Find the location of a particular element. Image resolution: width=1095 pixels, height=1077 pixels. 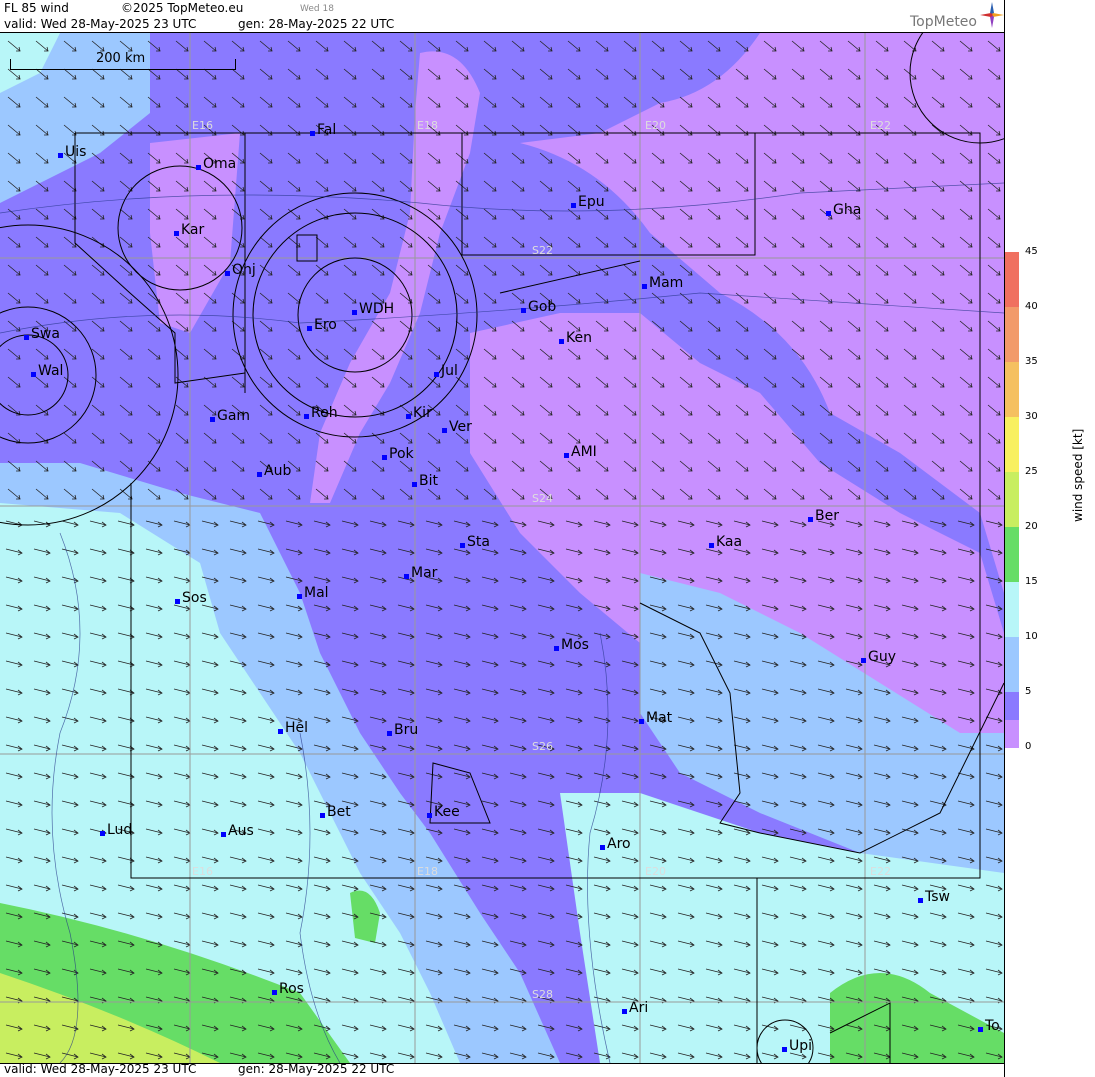

day-tag: Wed 18 is located at coordinates (317, 9).